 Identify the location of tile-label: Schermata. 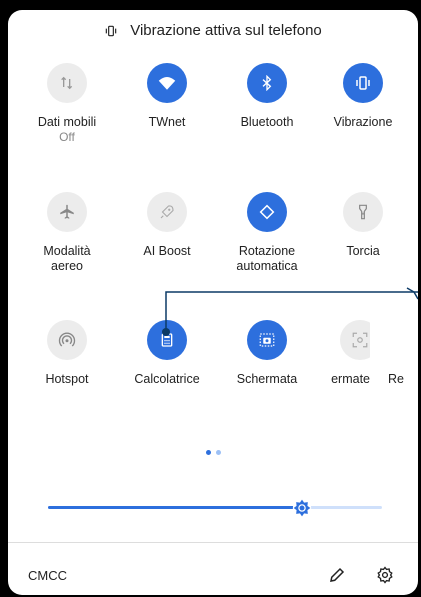
(267, 379).